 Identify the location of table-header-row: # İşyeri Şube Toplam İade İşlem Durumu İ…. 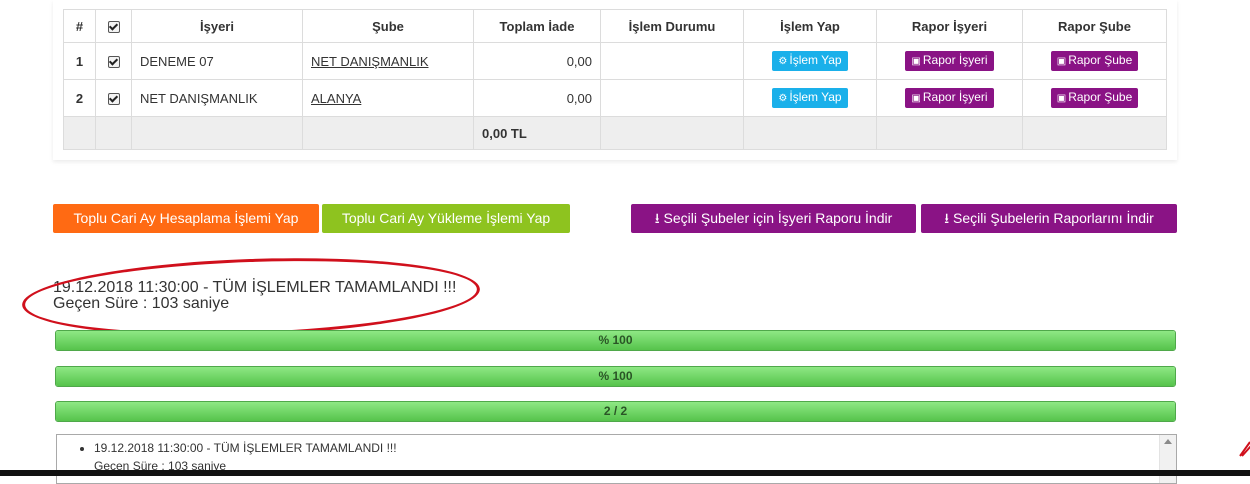
(615, 26).